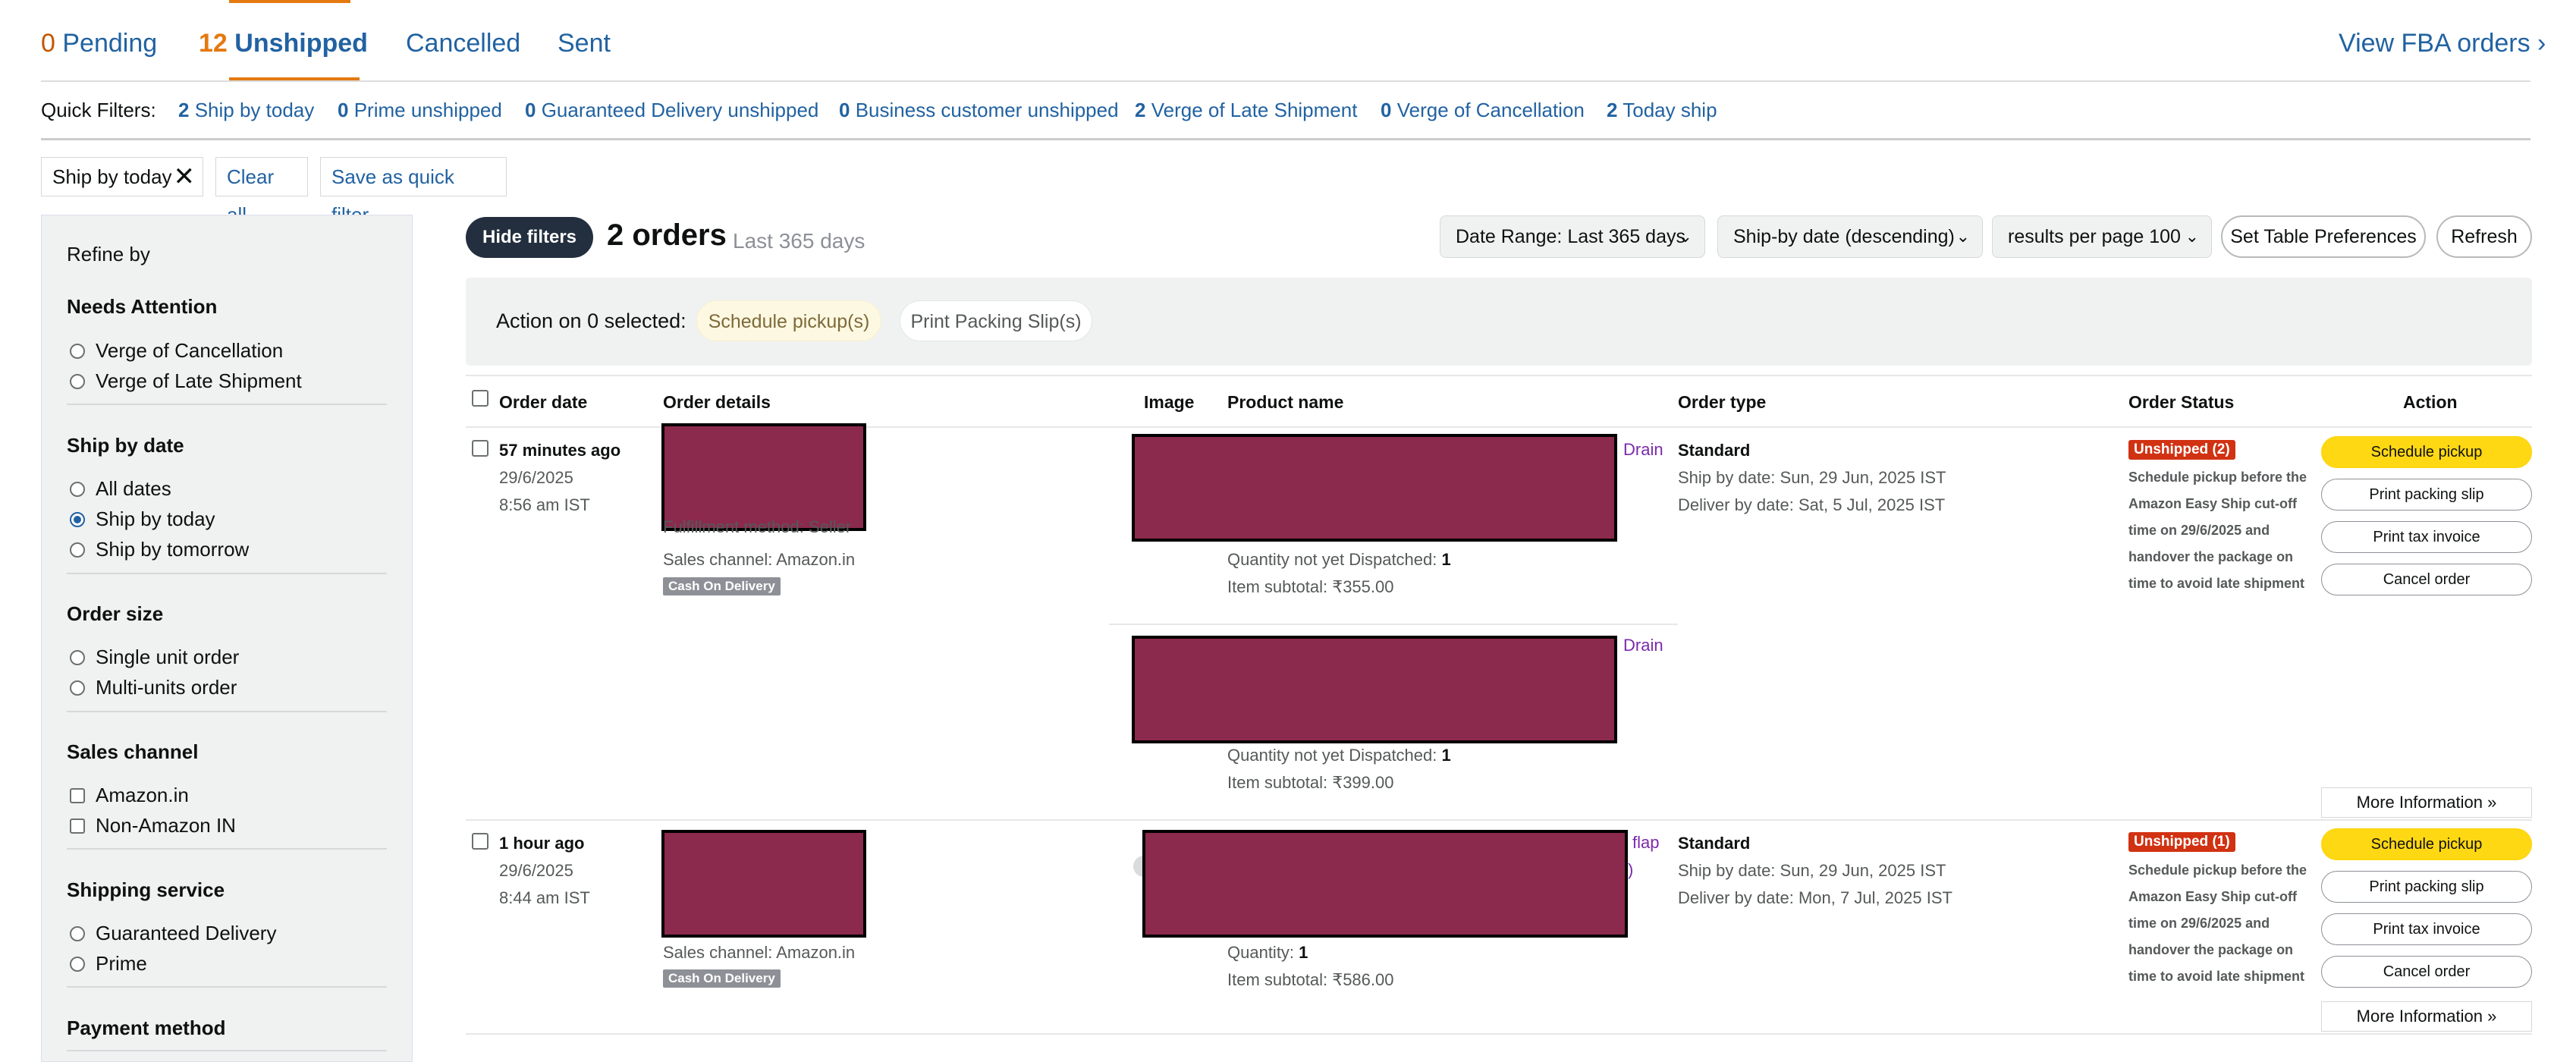 The height and width of the screenshot is (1062, 2576). Describe the element at coordinates (199, 380) in the screenshot. I see `option-label: Verge of Late Shipment` at that location.